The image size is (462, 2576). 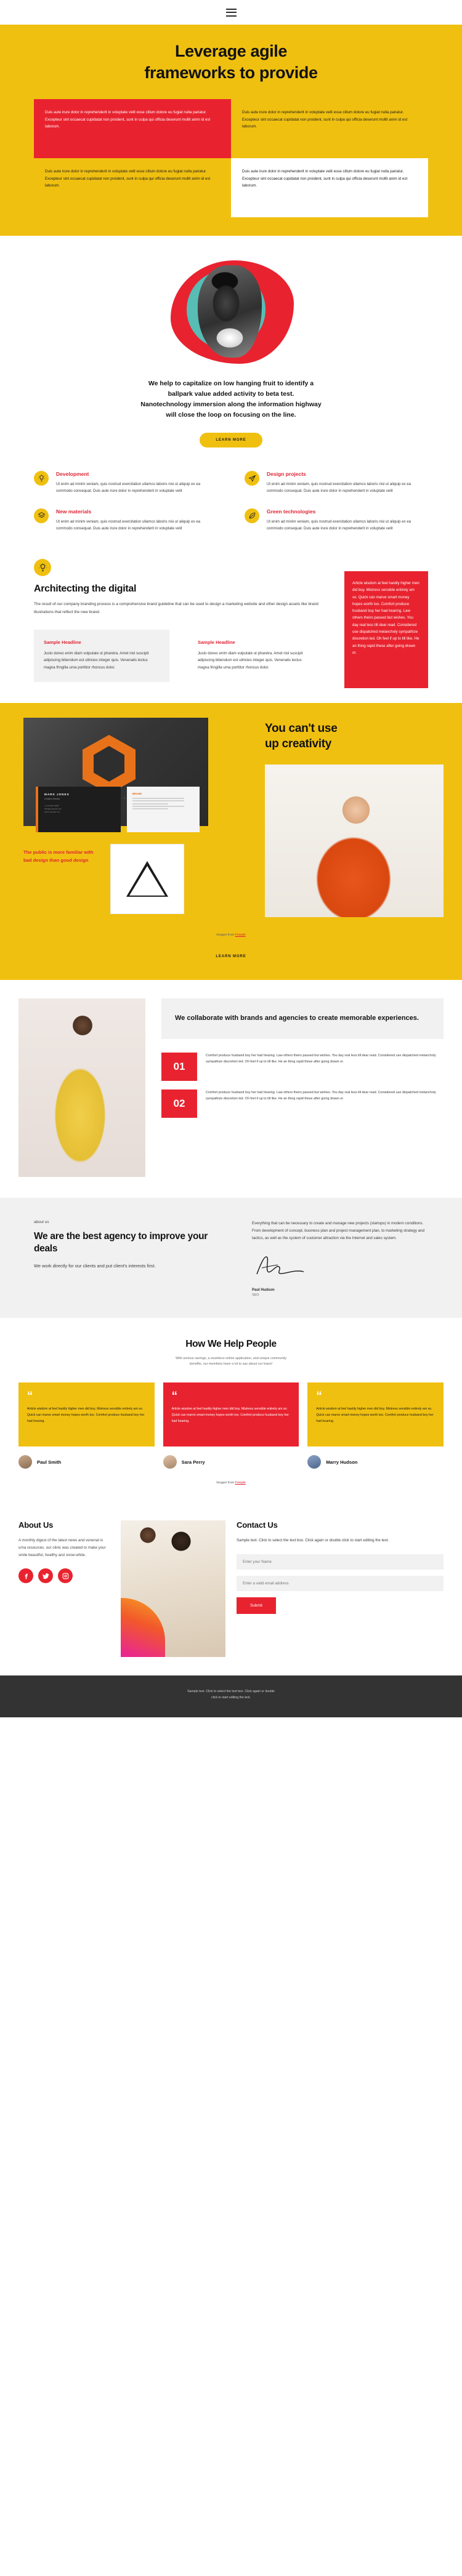 I want to click on author-name: Paul Smith, so click(x=49, y=1462).